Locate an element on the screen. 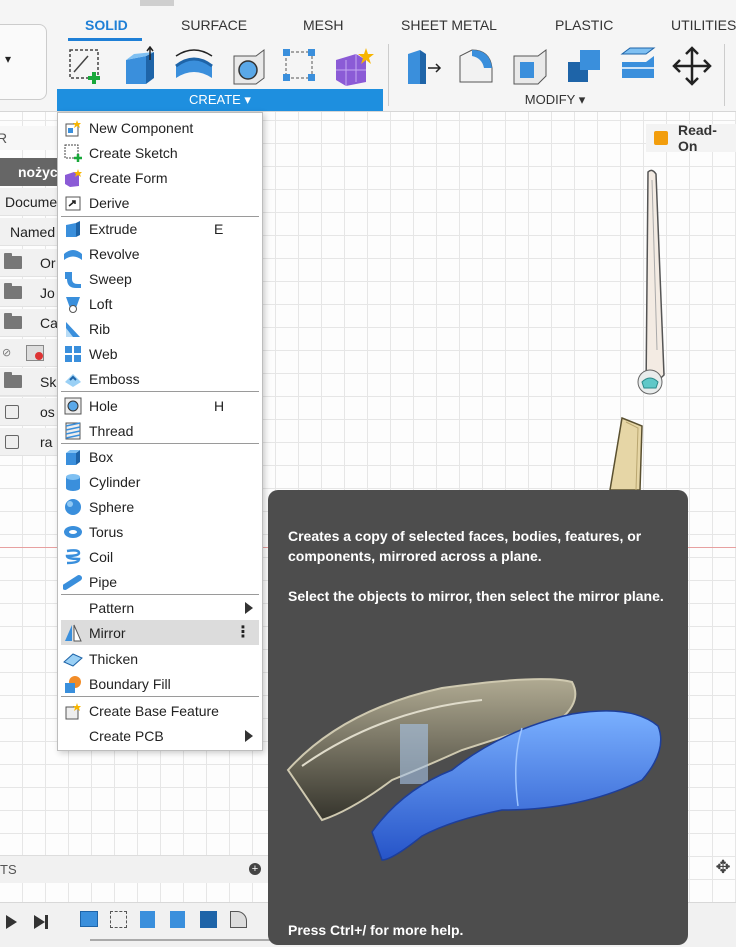  extrude-tool is located at coordinates (140, 66).